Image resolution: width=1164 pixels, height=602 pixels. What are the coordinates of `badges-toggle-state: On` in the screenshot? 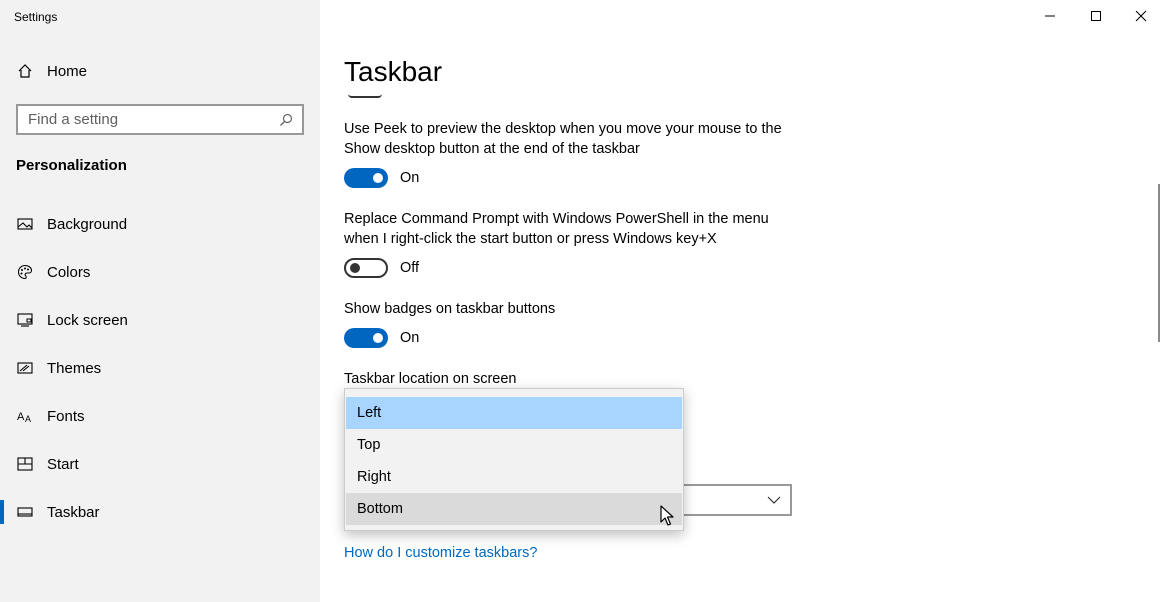 It's located at (410, 338).